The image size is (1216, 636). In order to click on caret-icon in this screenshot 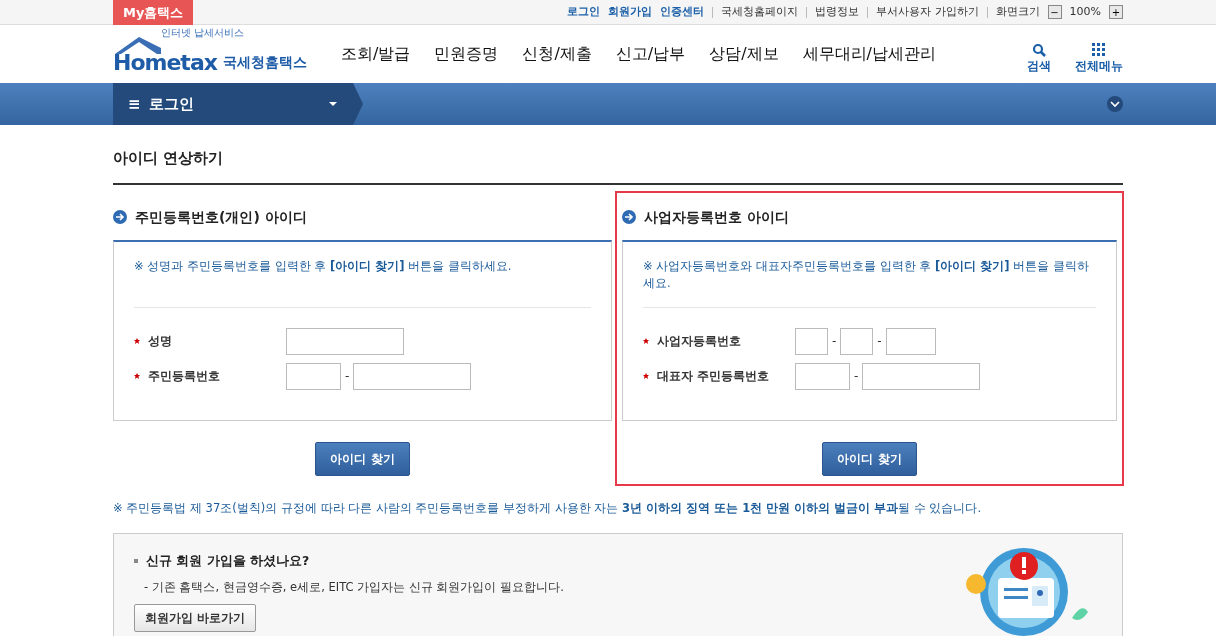, I will do `click(333, 104)`.